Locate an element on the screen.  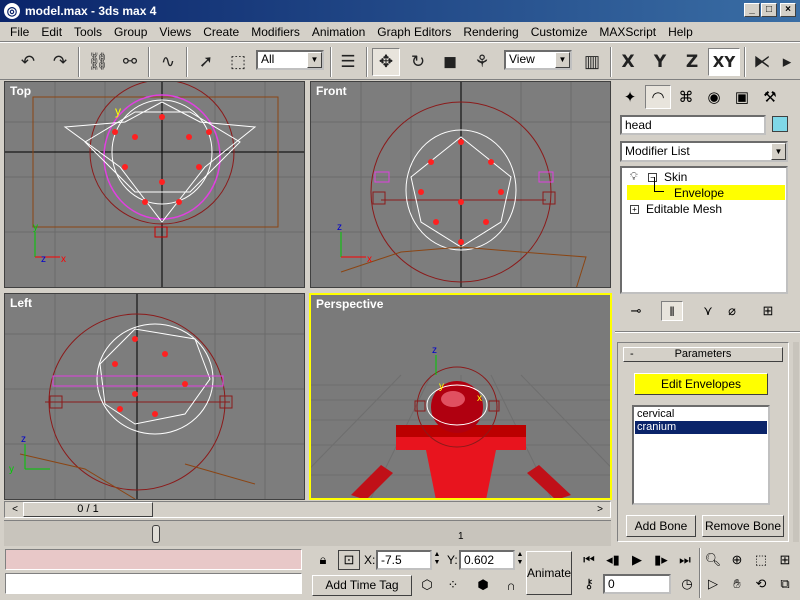
display-tab-icon: ▣ is located at coordinates (742, 97).